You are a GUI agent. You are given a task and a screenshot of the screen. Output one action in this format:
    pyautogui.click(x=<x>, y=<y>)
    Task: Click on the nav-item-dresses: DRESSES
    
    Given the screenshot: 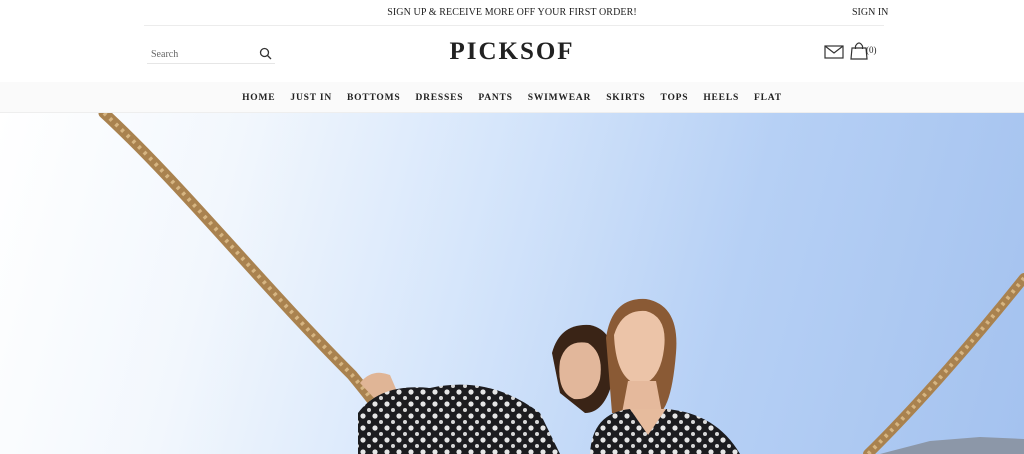 What is the action you would take?
    pyautogui.click(x=439, y=98)
    